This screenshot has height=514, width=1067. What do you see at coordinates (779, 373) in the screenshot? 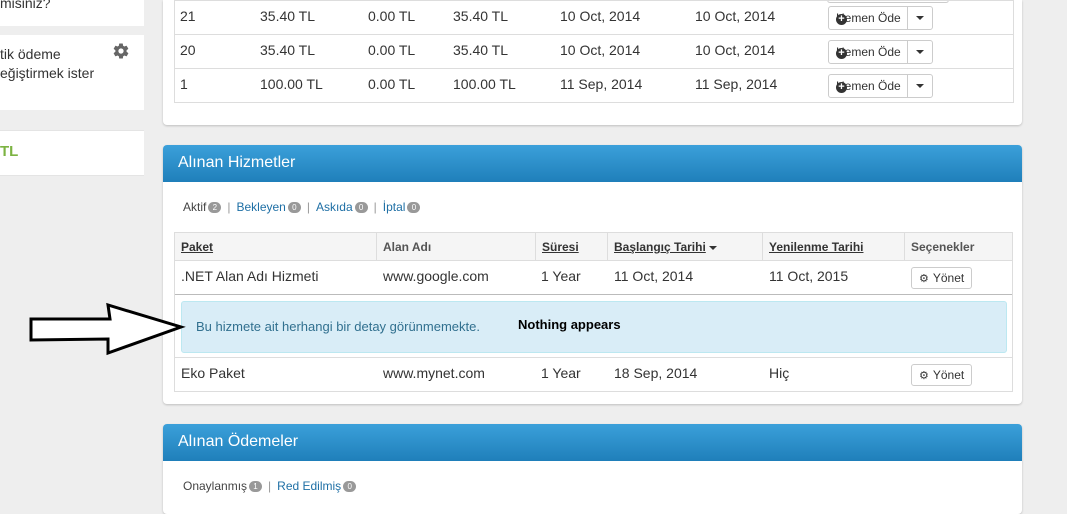
I see `service-renewal-date: Hiç` at bounding box center [779, 373].